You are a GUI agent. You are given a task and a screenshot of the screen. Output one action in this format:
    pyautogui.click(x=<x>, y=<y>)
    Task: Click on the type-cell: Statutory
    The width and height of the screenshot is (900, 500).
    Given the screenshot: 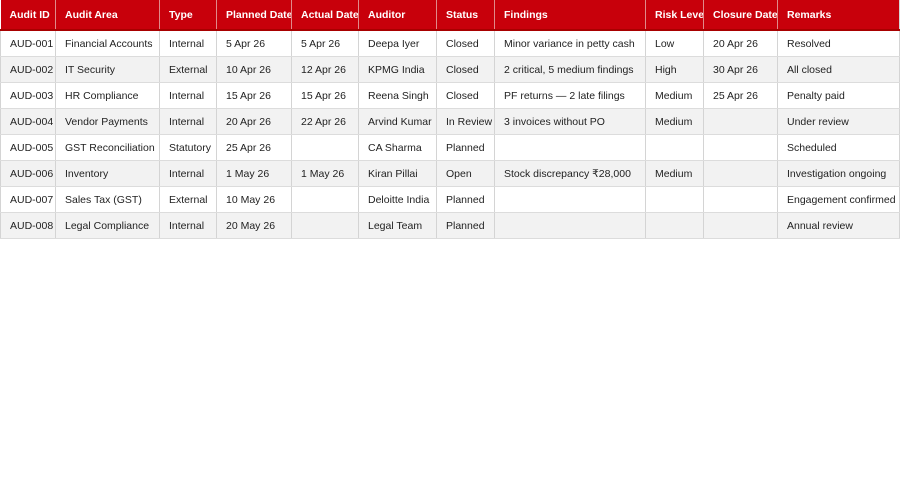 What is the action you would take?
    pyautogui.click(x=188, y=147)
    